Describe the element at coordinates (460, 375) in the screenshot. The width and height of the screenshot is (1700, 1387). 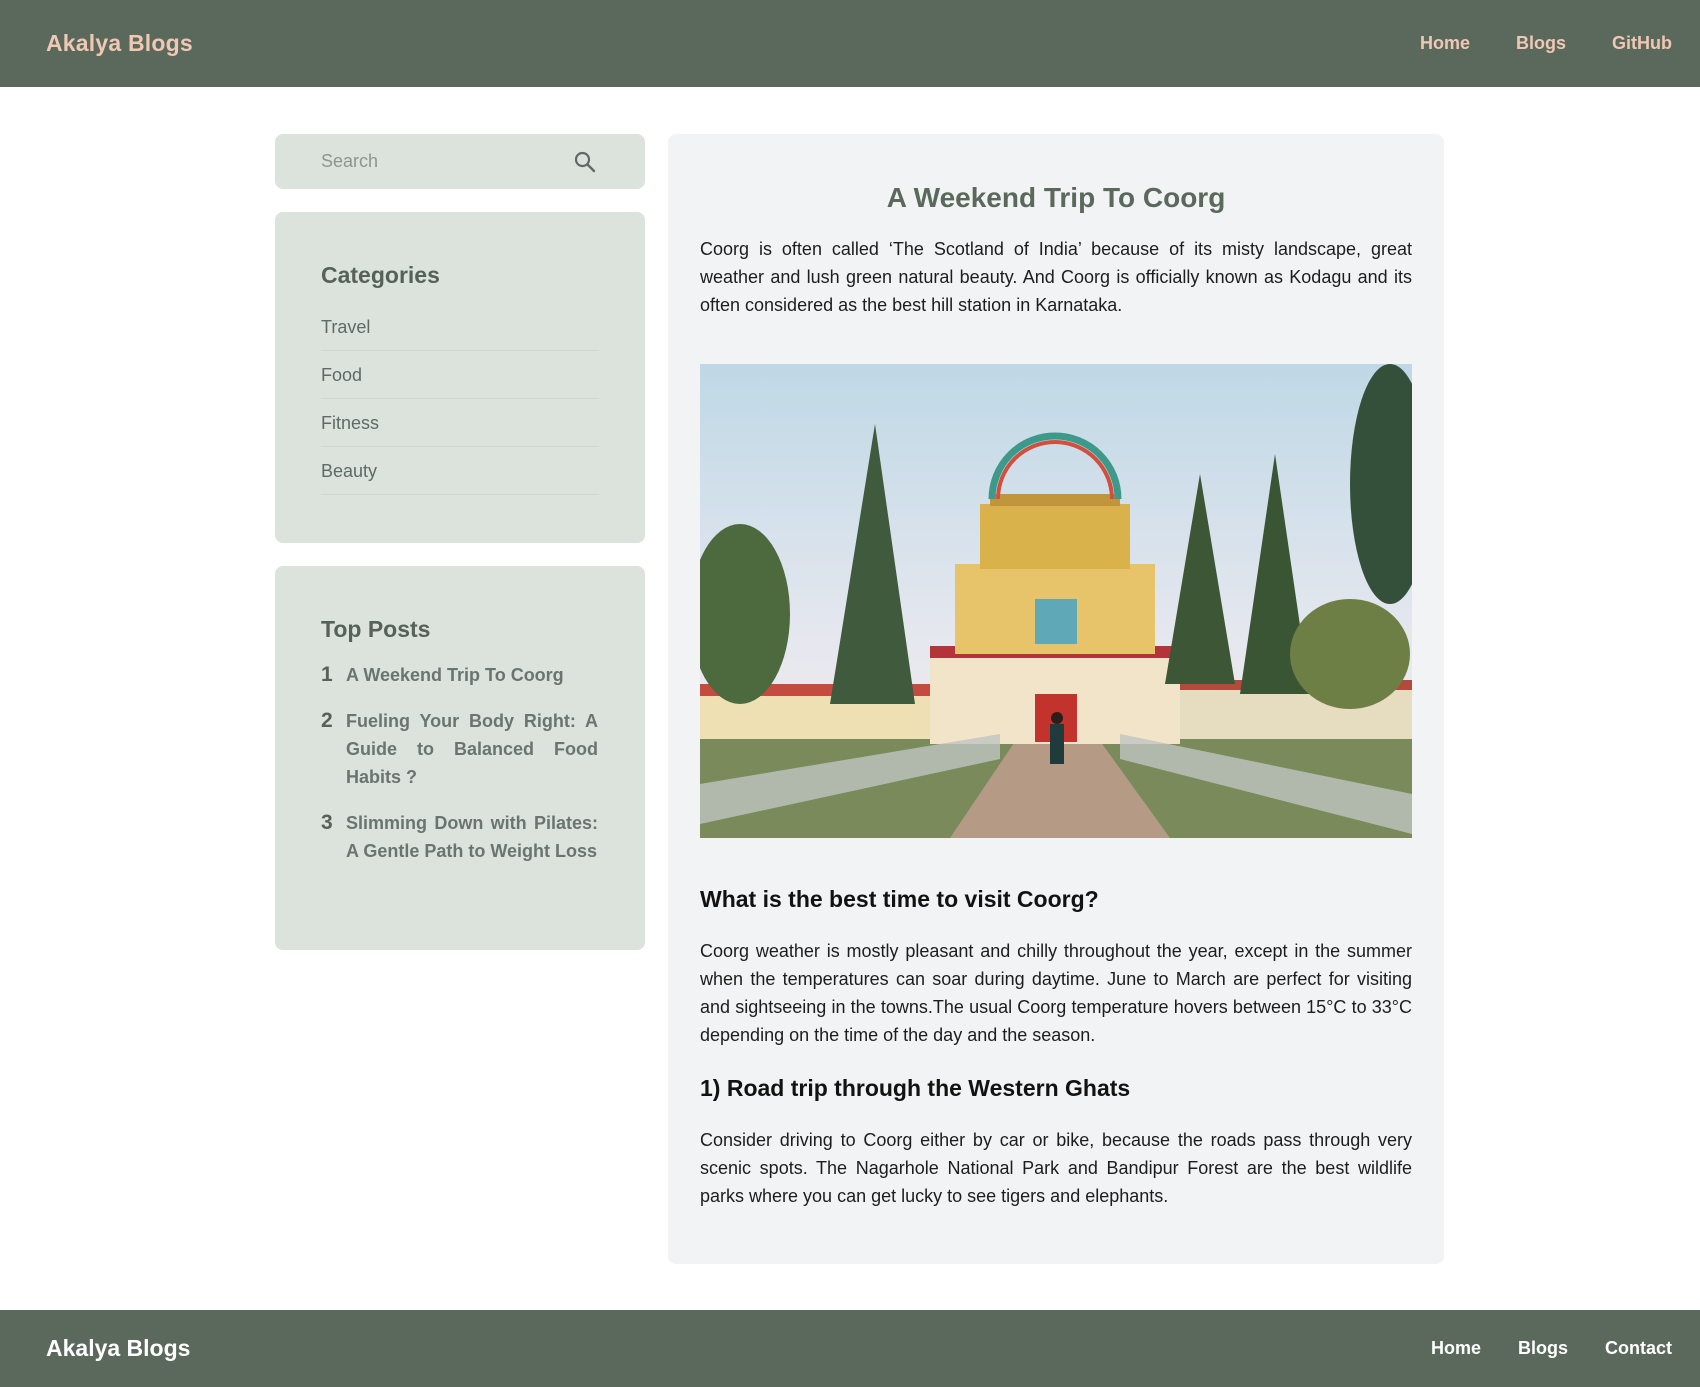
I see `category-item-food: Food` at that location.